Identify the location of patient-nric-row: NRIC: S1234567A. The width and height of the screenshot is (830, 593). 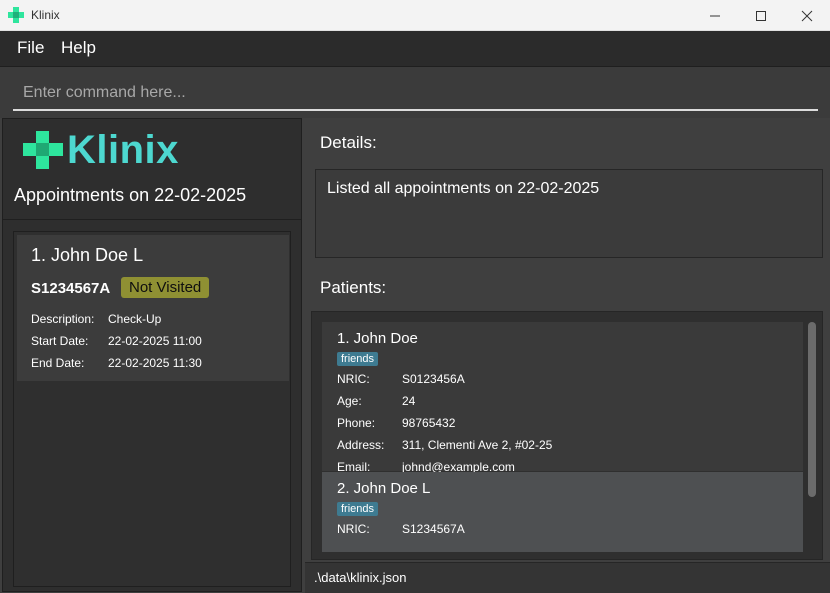
(401, 529).